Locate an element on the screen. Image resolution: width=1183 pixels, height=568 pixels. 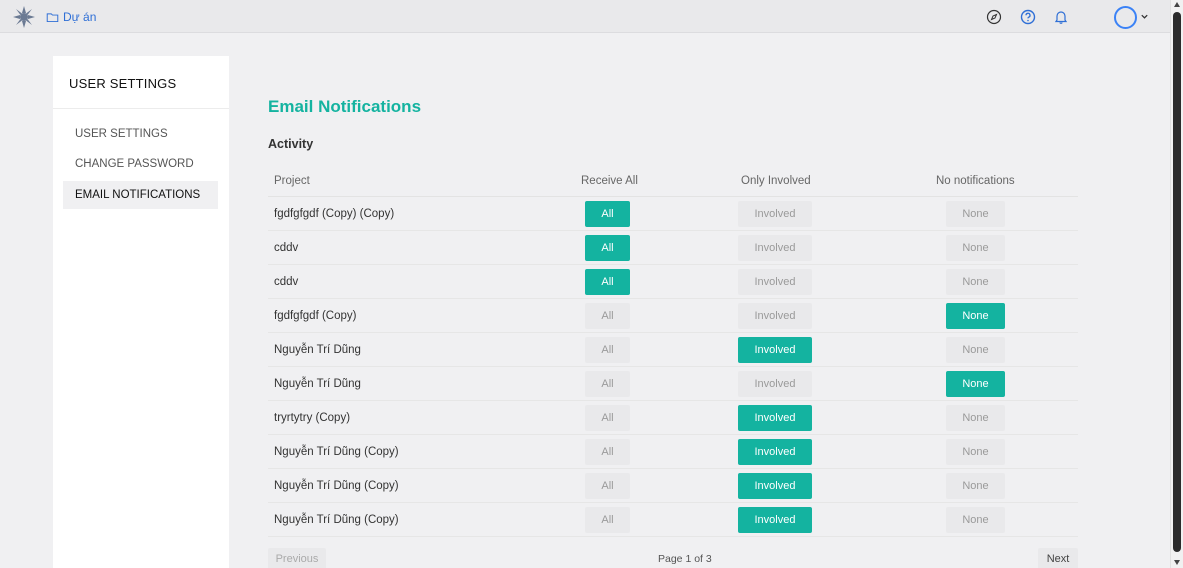
pagination: Previous Page 1 of 3 Next is located at coordinates (673, 558).